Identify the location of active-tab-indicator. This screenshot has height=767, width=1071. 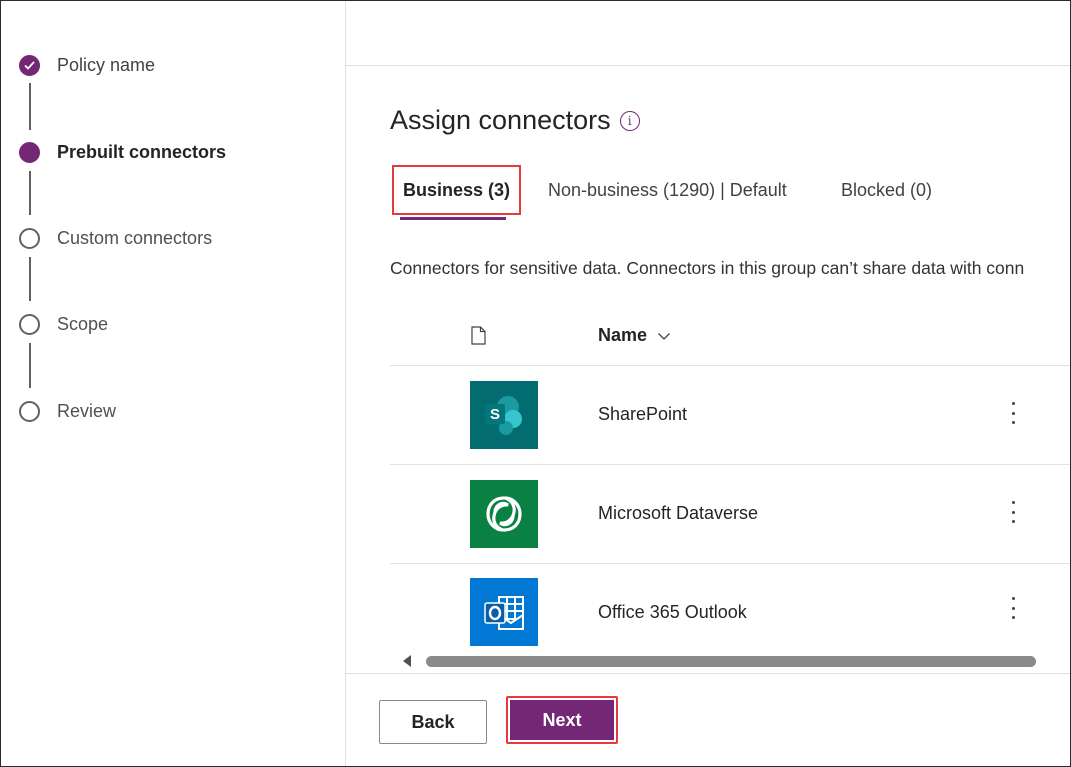
(453, 218).